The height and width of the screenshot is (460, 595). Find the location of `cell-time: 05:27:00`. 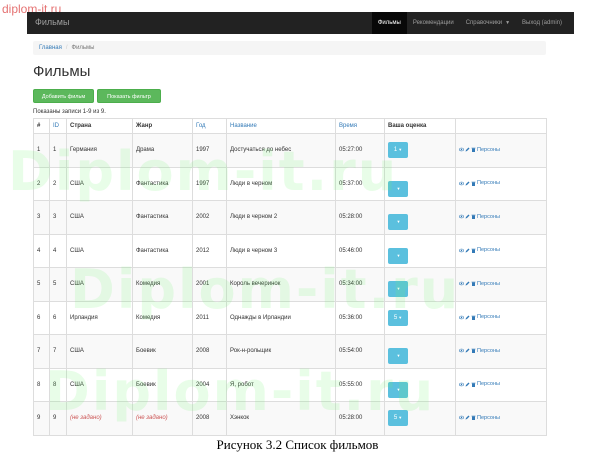

cell-time: 05:27:00 is located at coordinates (360, 150).